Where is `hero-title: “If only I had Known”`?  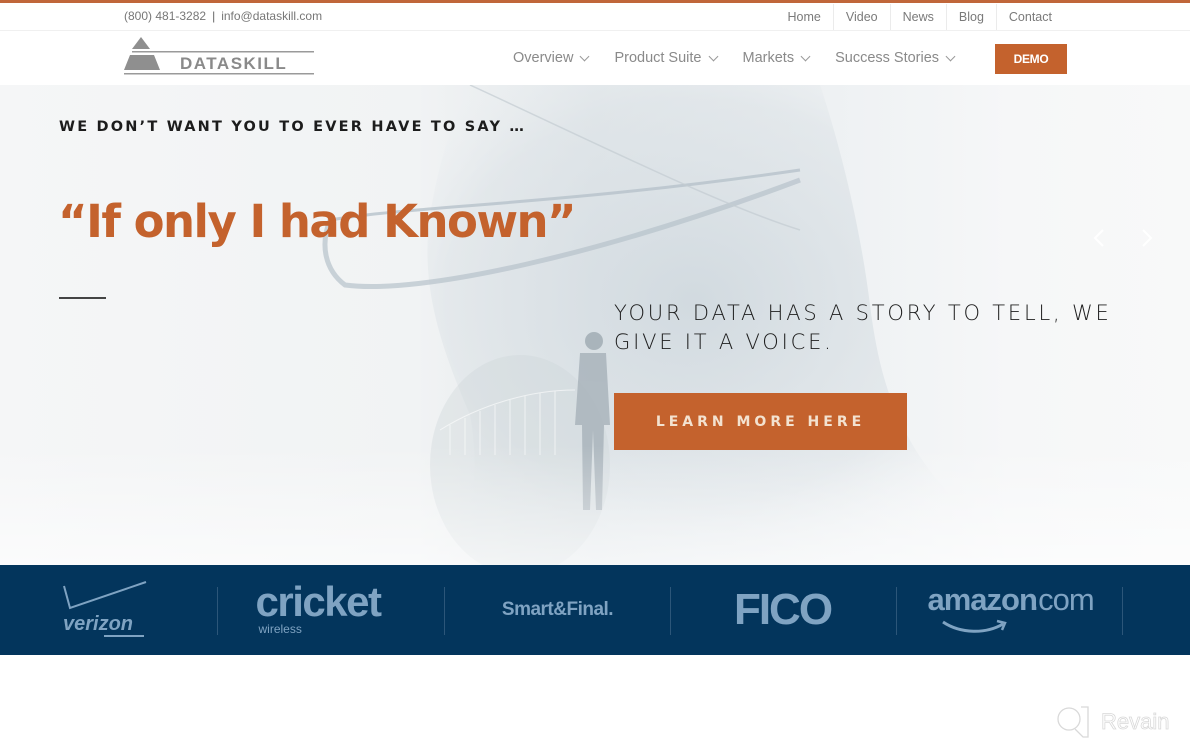
hero-title: “If only I had Known” is located at coordinates (317, 221).